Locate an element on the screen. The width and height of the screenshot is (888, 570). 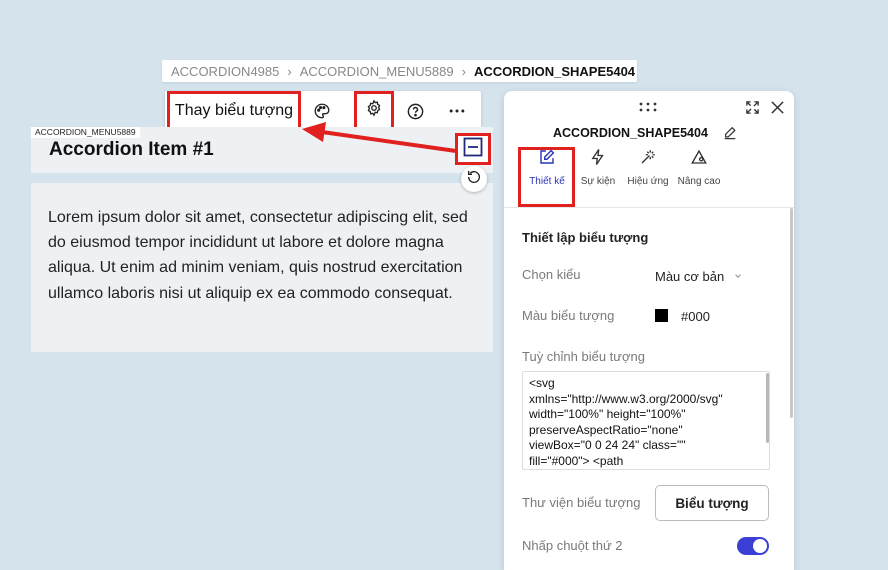
panel-scrollbar is located at coordinates (791, 313).